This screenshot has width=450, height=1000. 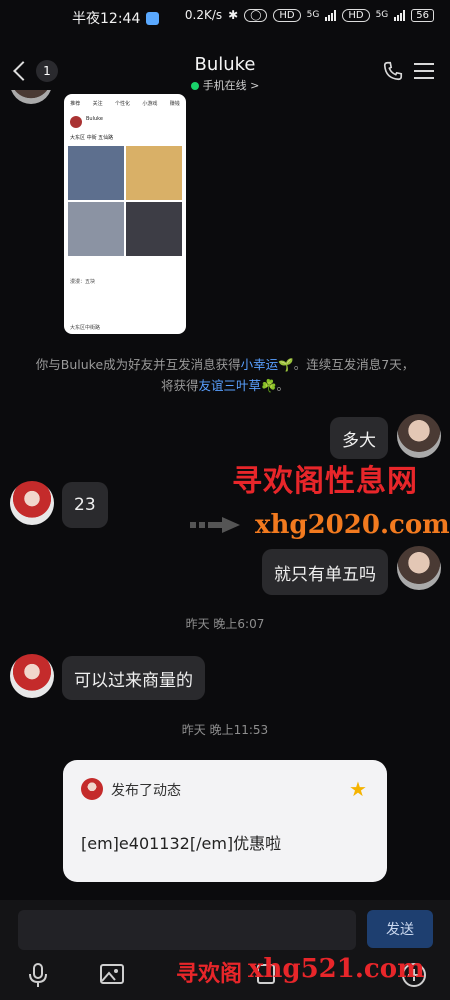 I want to click on notice-line-2: 将获得友谊三叶草☘️。, so click(x=225, y=385).